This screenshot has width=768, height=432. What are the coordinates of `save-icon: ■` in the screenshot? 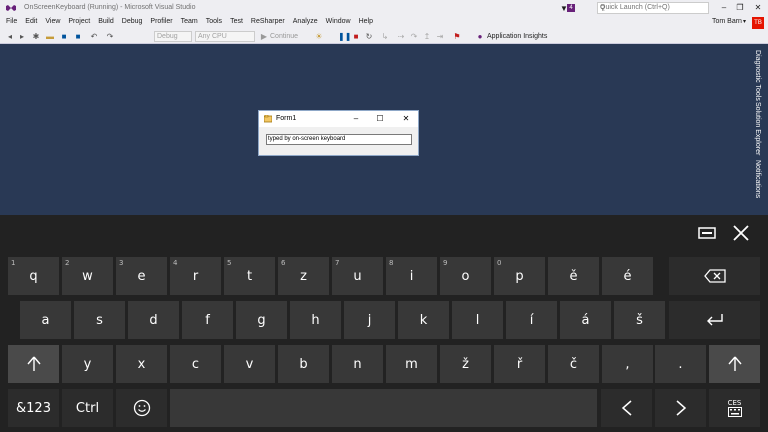 It's located at (64, 36).